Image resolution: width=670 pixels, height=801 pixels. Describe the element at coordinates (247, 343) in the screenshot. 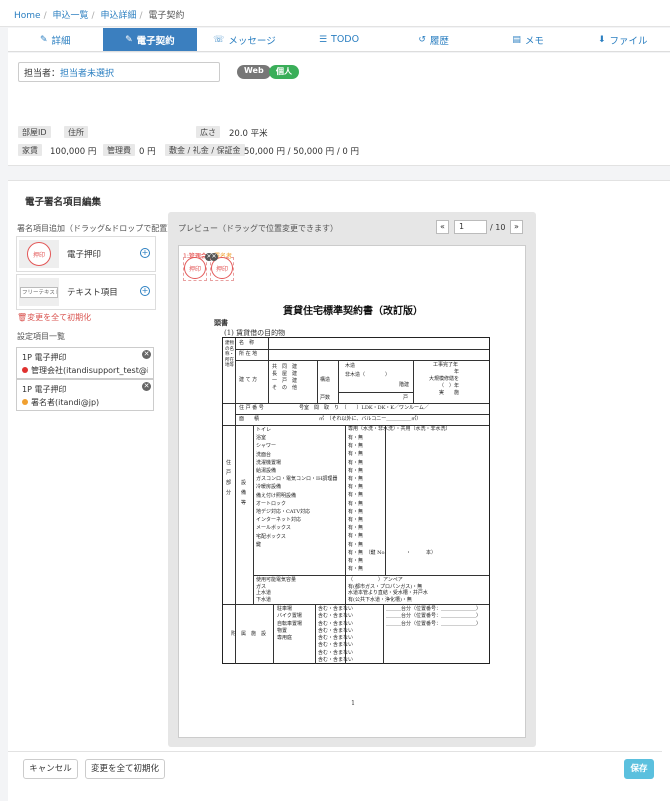

I see `name-row-label: 名 称` at that location.